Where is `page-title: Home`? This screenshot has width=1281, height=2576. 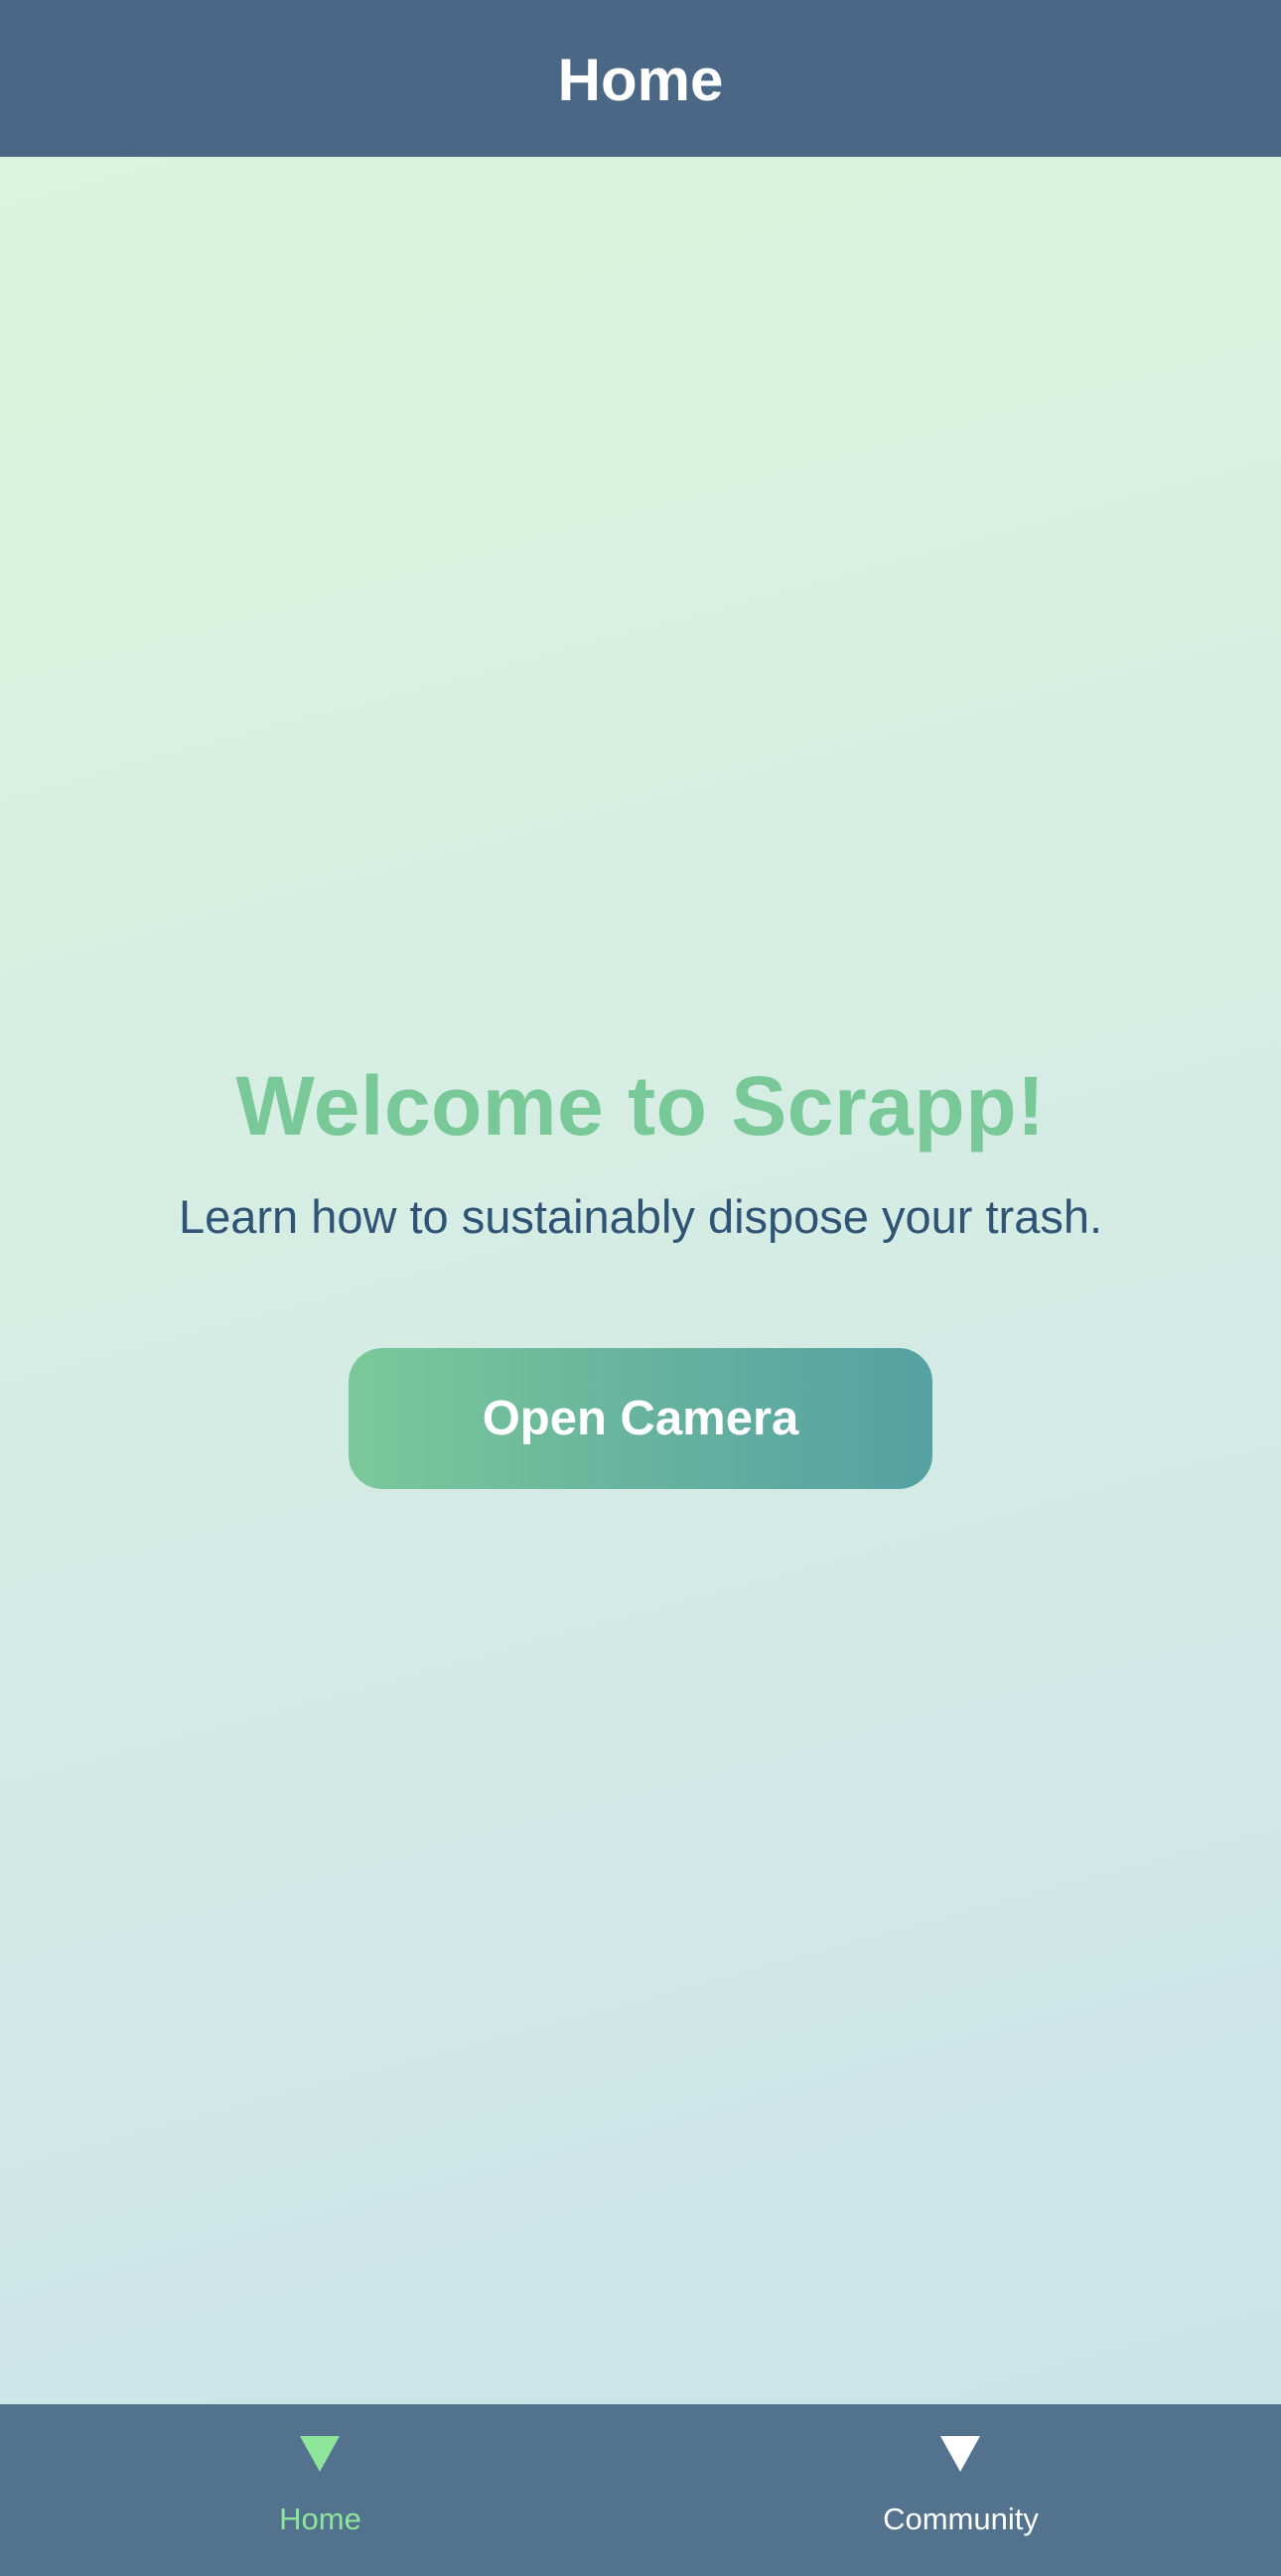
page-title: Home is located at coordinates (640, 80).